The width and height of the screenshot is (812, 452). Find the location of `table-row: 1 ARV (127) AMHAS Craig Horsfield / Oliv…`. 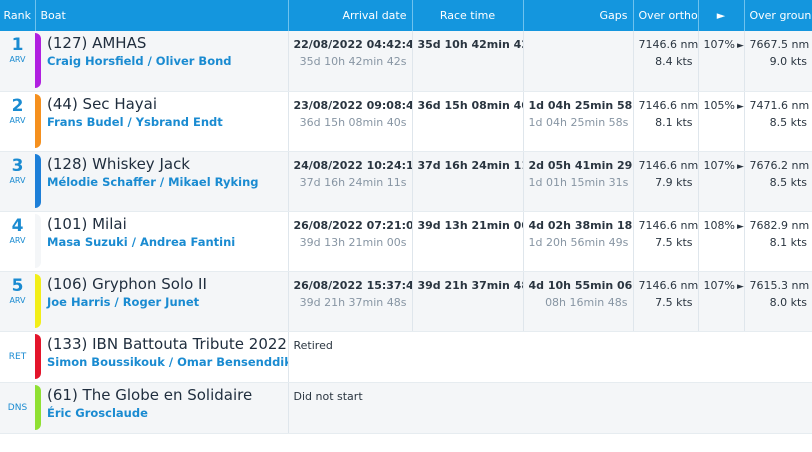

table-row: 1 ARV (127) AMHAS Craig Horsfield / Oliv… is located at coordinates (406, 61).